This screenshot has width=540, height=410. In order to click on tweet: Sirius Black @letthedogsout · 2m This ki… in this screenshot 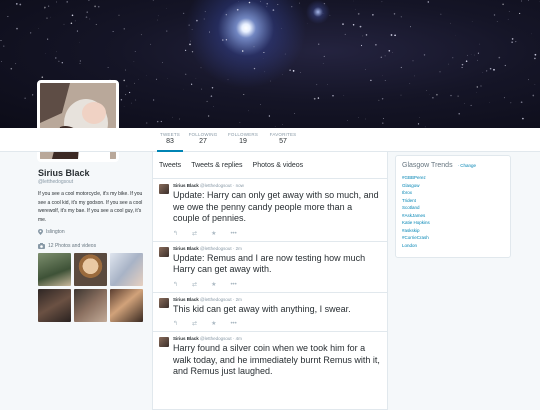, I will do `click(270, 312)`.